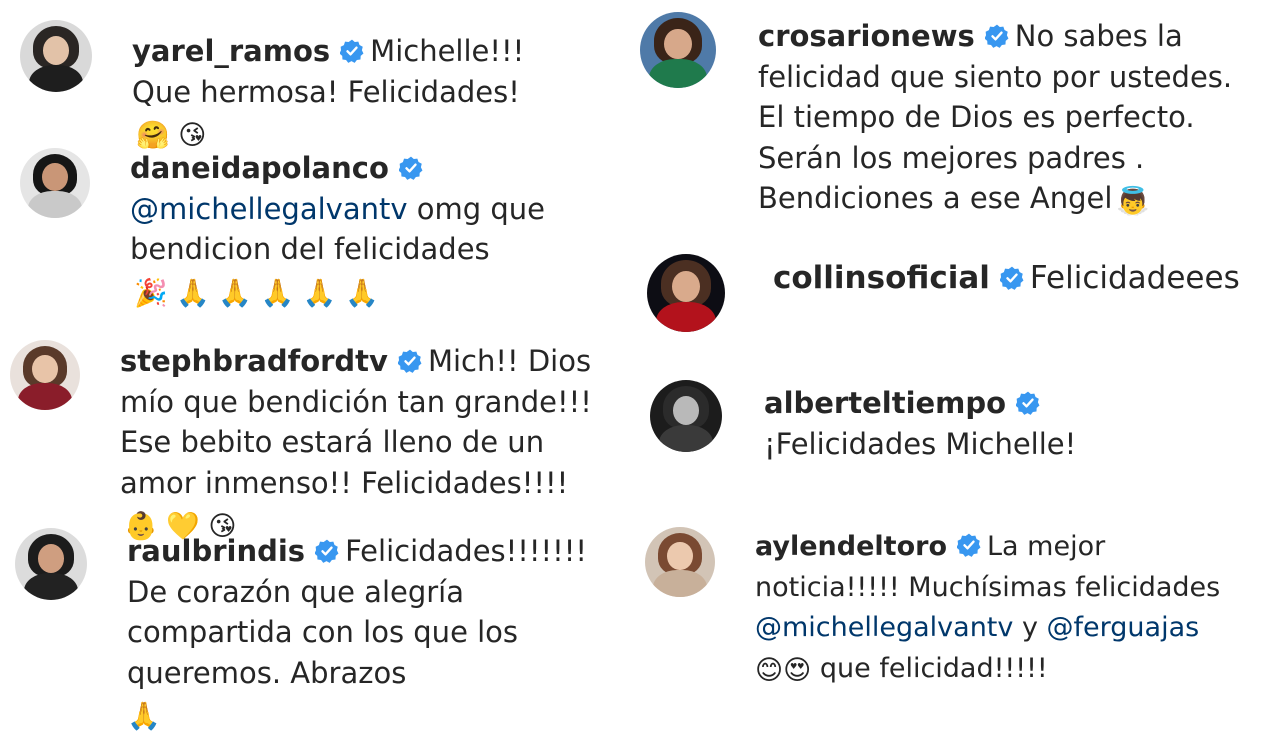 This screenshot has height=734, width=1280. What do you see at coordinates (984, 423) in the screenshot?
I see `comment-body: alberteltiempo ¡Felicidades Michelle!` at bounding box center [984, 423].